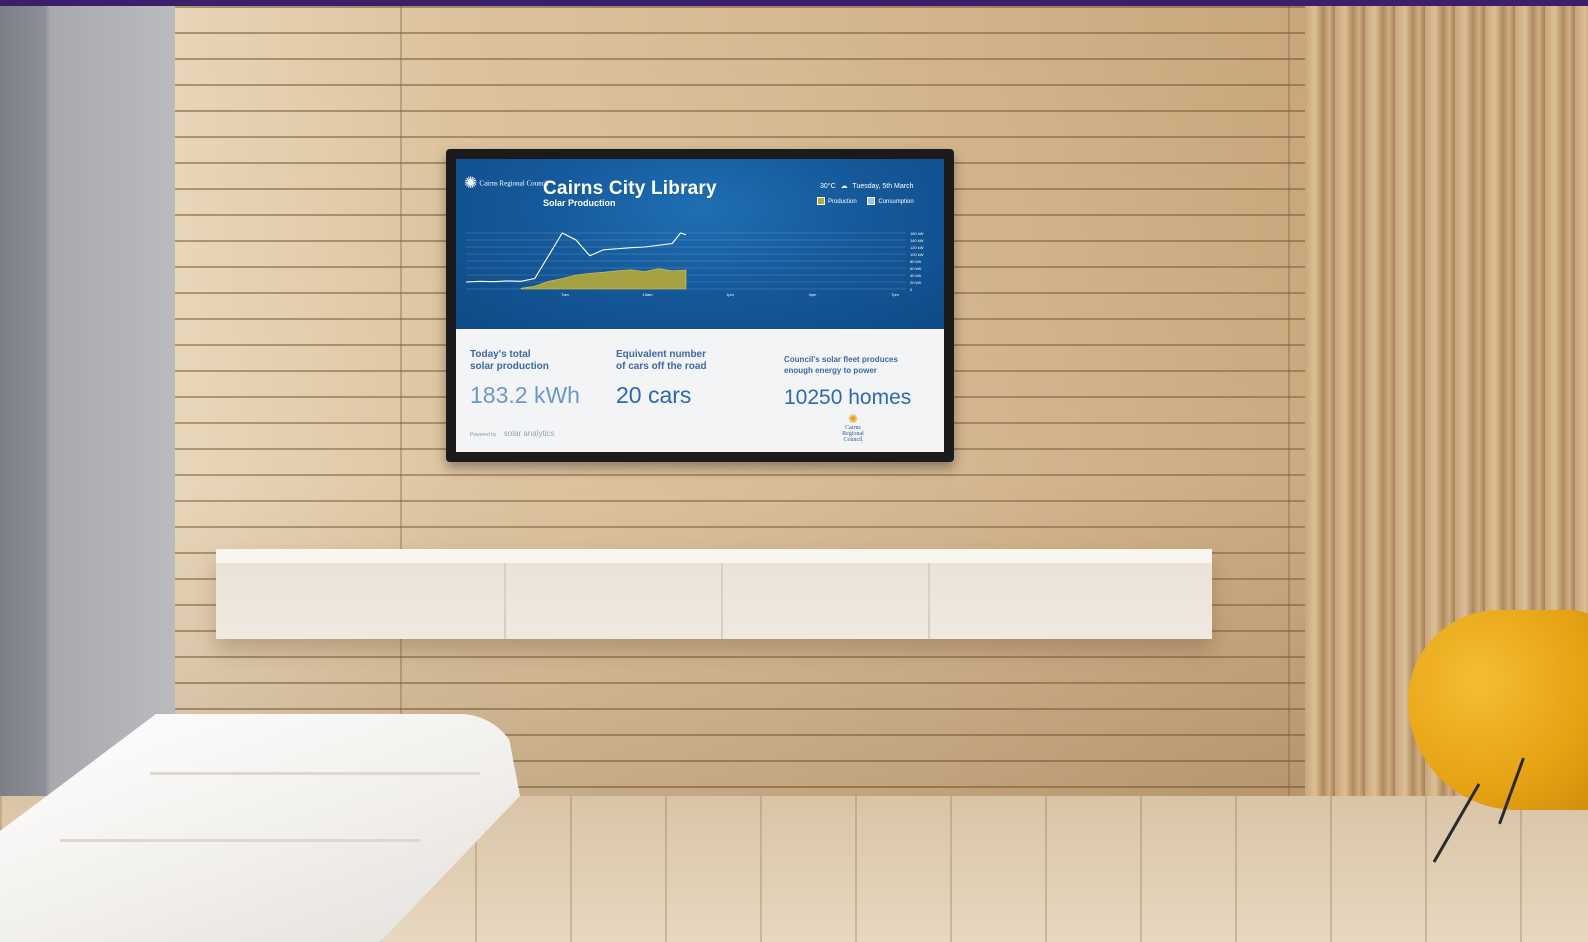 The height and width of the screenshot is (942, 1588). Describe the element at coordinates (509, 366) in the screenshot. I see `stat-label-line2: solar production` at that location.